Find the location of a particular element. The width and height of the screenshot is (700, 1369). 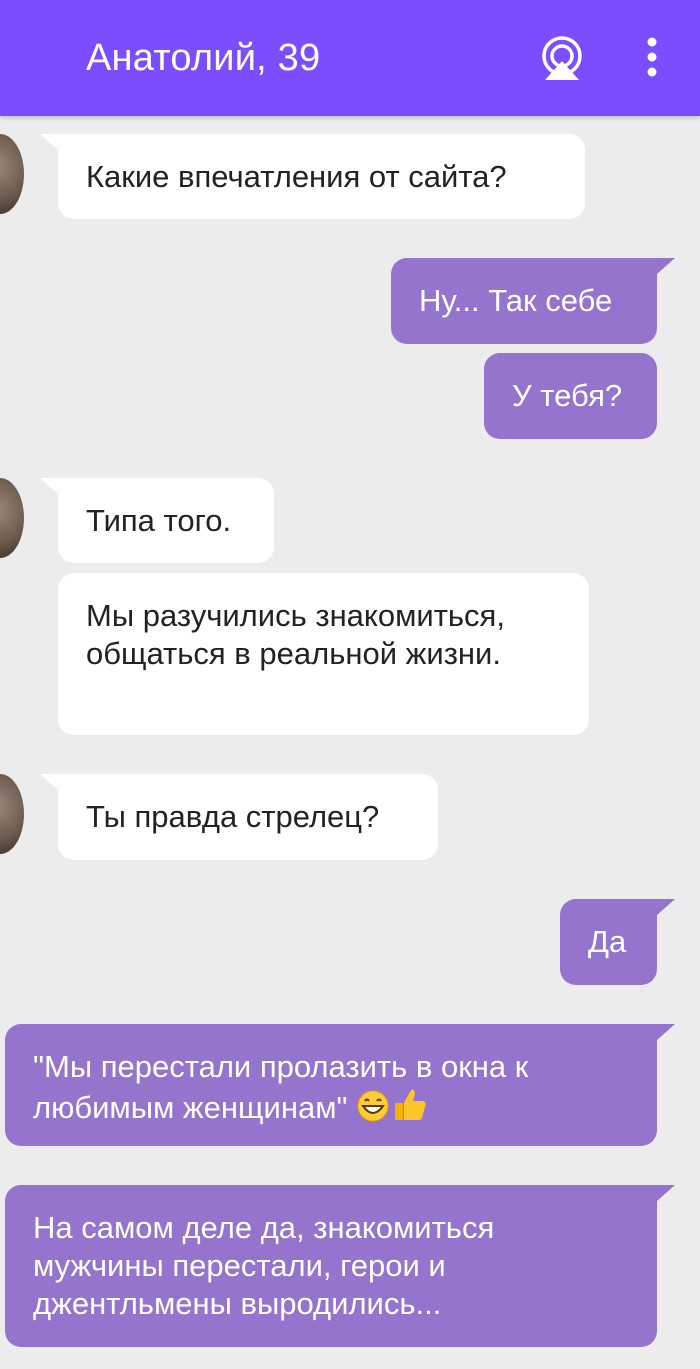

message-incoming: Ты правда стрелец? is located at coordinates (239, 817).